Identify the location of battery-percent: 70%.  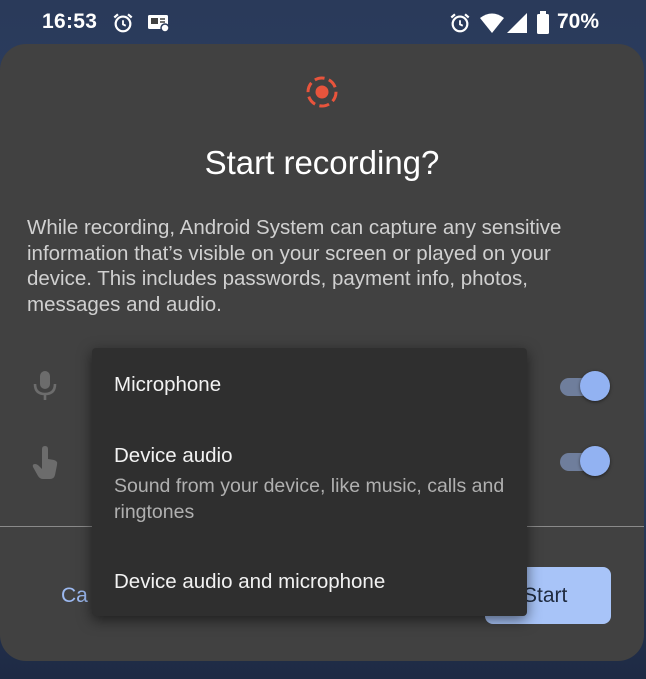
(578, 21).